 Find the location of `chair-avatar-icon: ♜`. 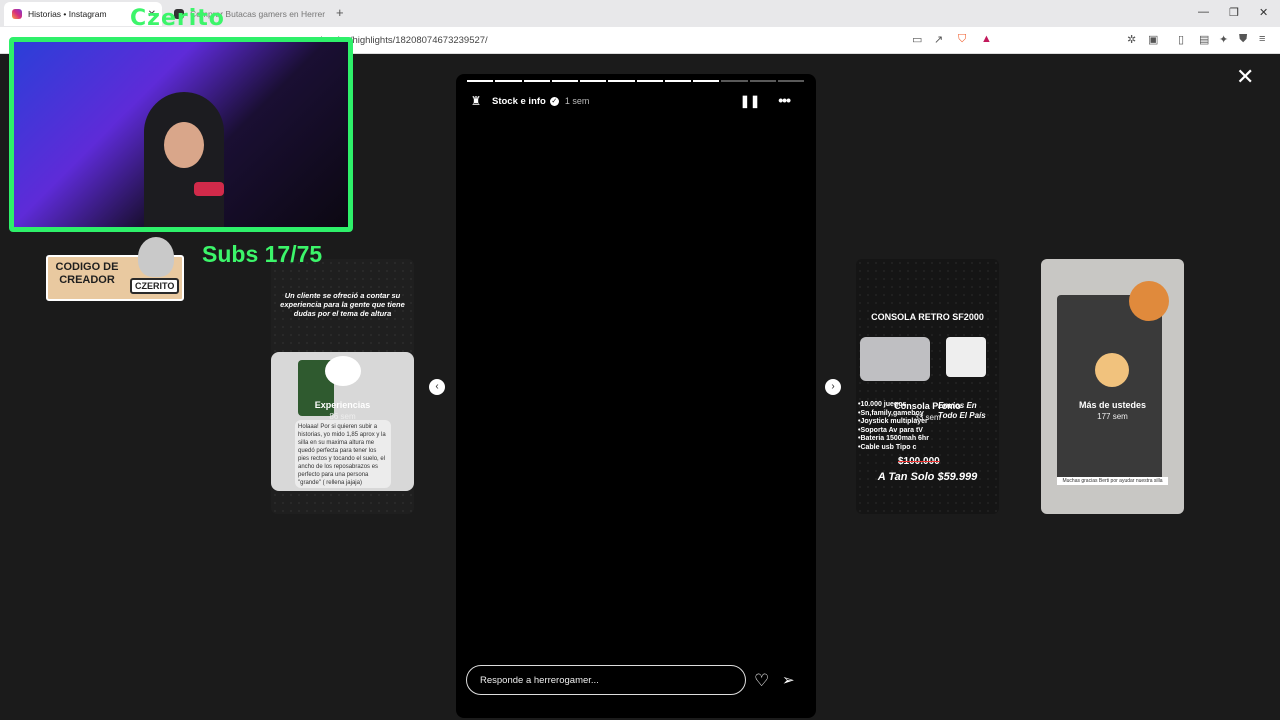

chair-avatar-icon: ♜ is located at coordinates (476, 101).